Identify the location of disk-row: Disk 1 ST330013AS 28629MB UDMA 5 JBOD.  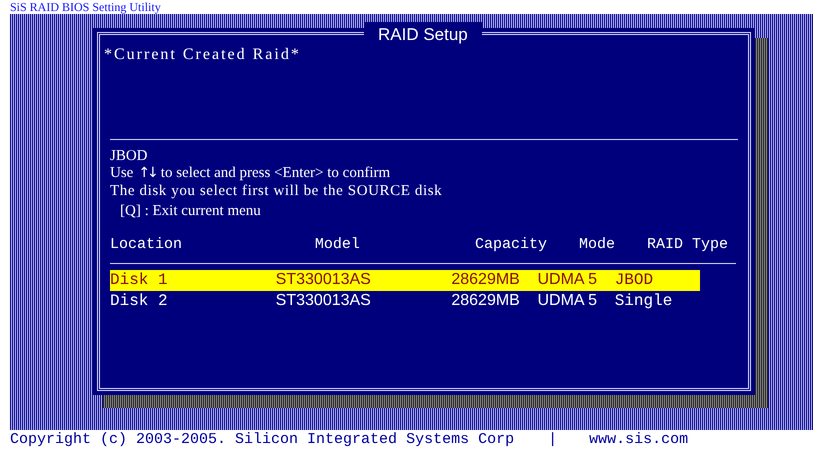
(405, 280).